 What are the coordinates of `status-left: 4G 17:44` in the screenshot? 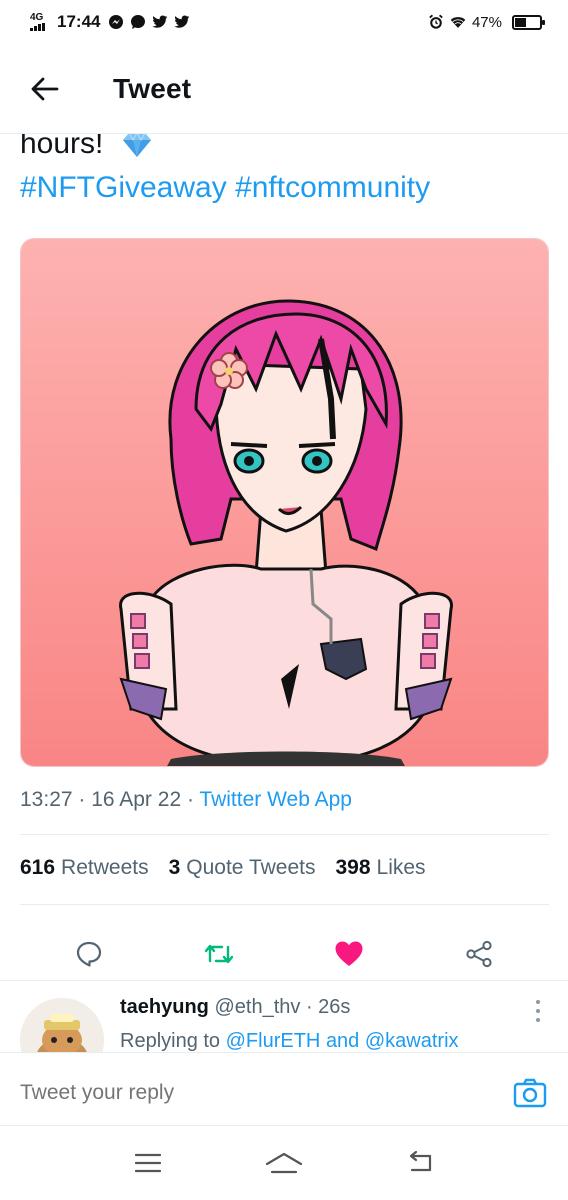 It's located at (110, 22).